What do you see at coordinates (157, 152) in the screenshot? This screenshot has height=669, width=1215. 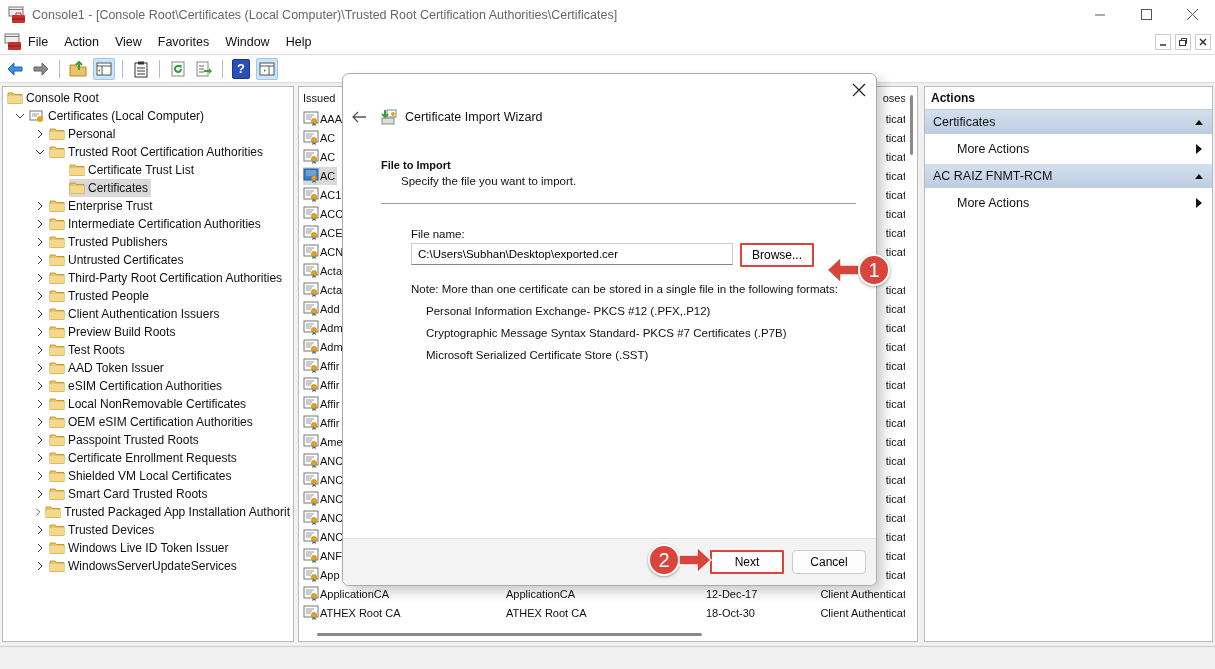 I see `tree-item: Trusted Root Certification Authorities` at bounding box center [157, 152].